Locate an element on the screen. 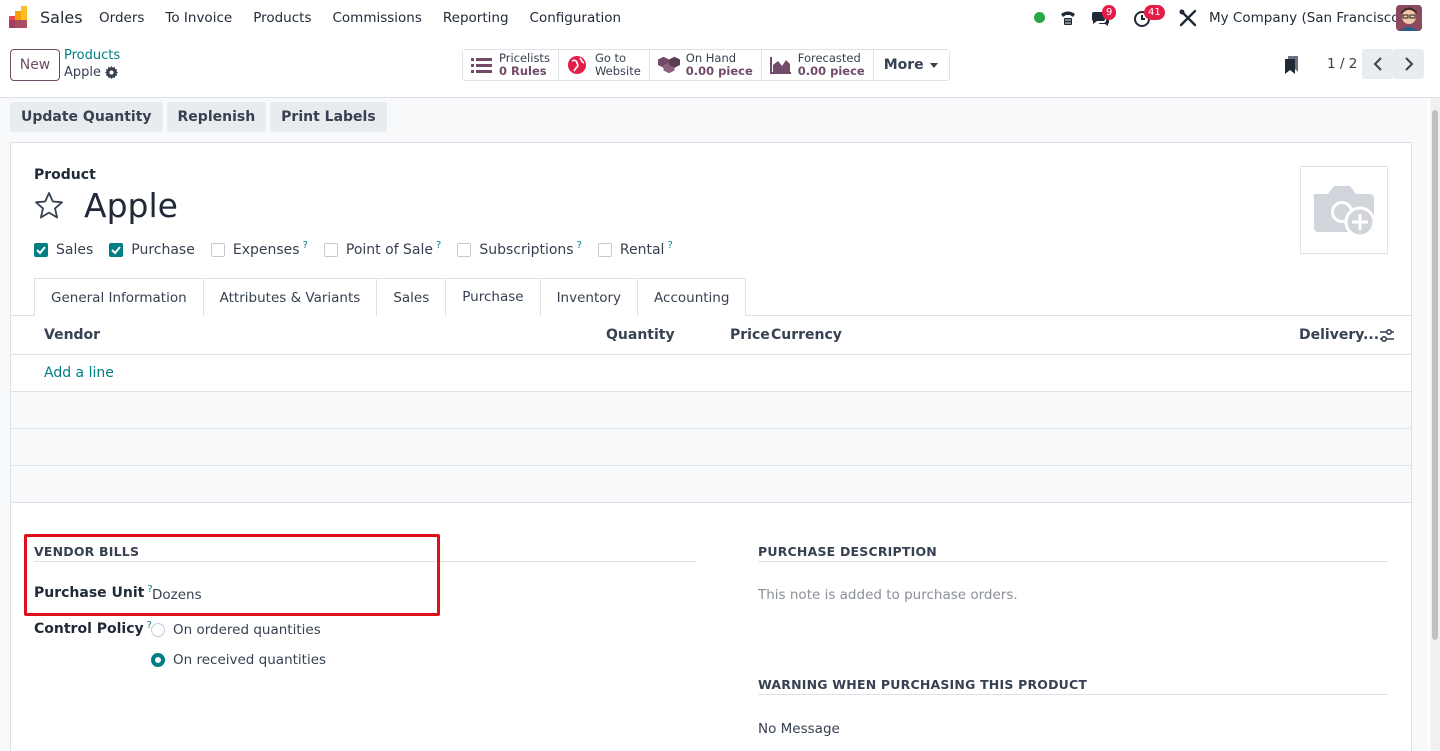  checkbox-purchase-box is located at coordinates (116, 250).